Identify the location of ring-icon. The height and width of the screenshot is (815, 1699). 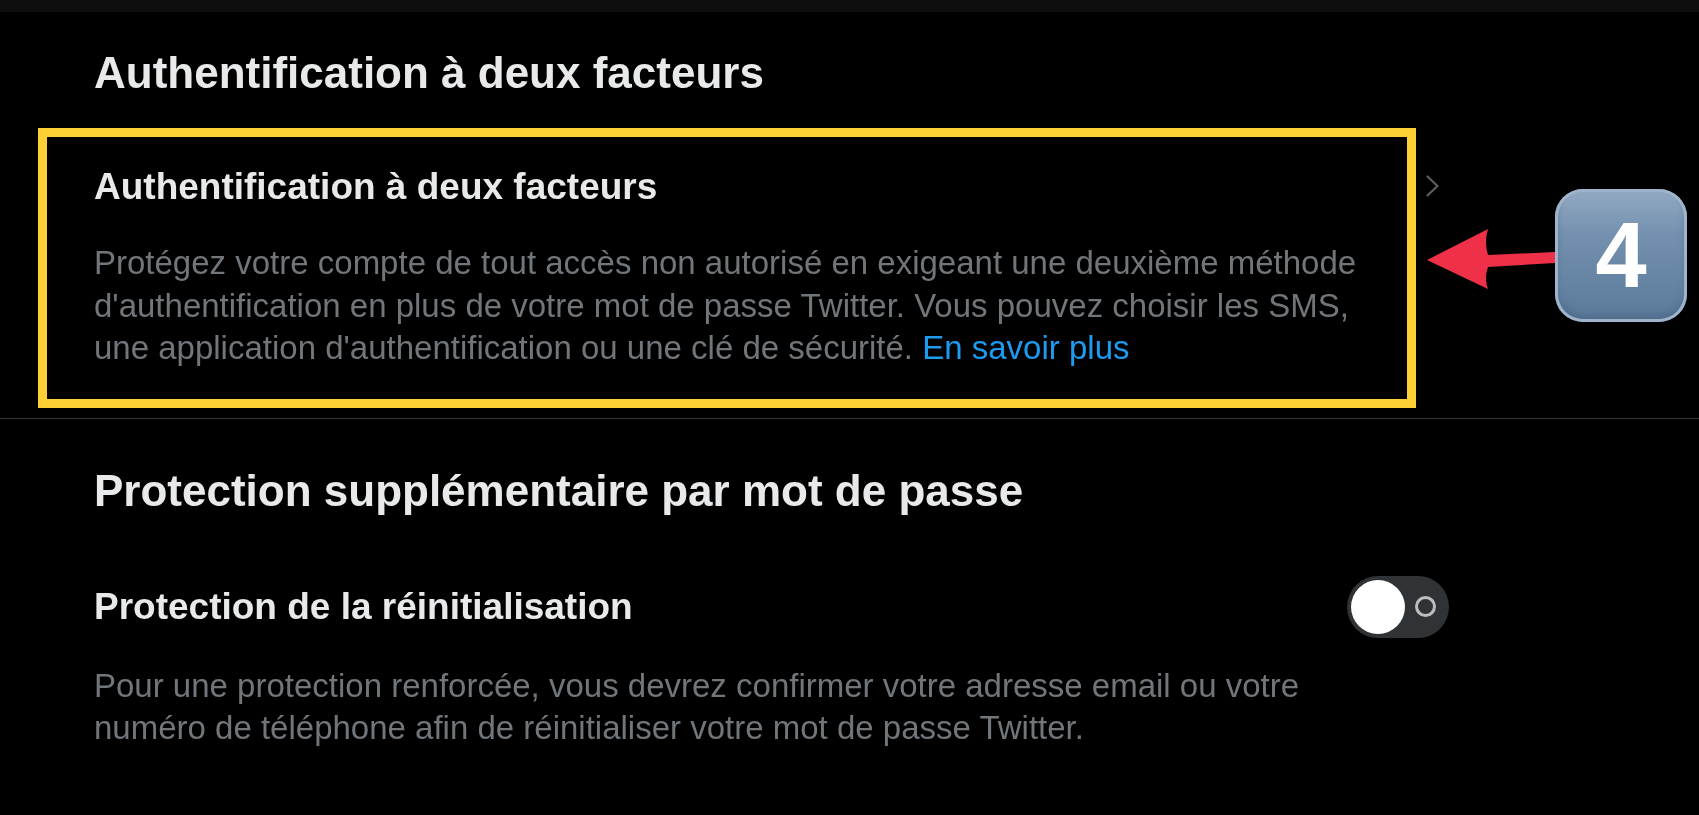
(1425, 606).